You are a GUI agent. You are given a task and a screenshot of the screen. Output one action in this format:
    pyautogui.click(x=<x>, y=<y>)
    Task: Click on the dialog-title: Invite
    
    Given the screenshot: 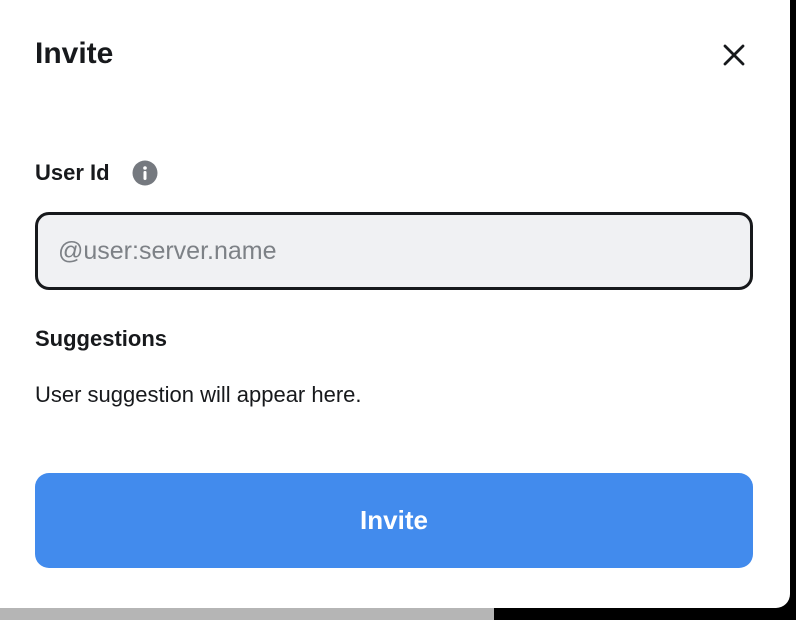 What is the action you would take?
    pyautogui.click(x=74, y=53)
    